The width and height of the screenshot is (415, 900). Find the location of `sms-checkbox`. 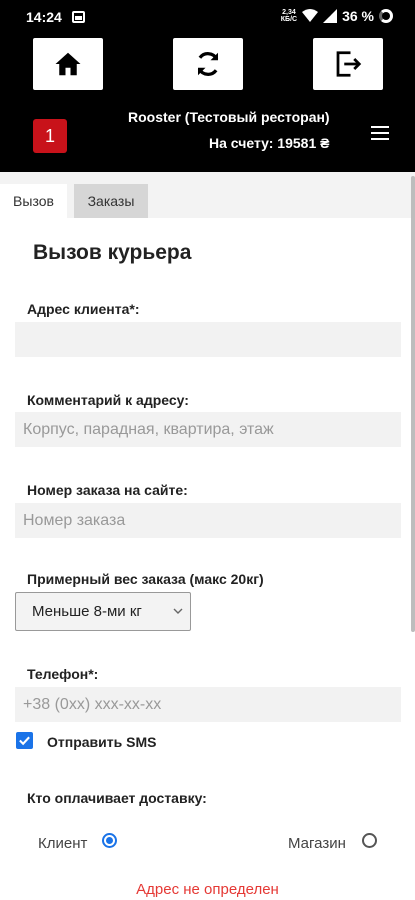

sms-checkbox is located at coordinates (24, 740).